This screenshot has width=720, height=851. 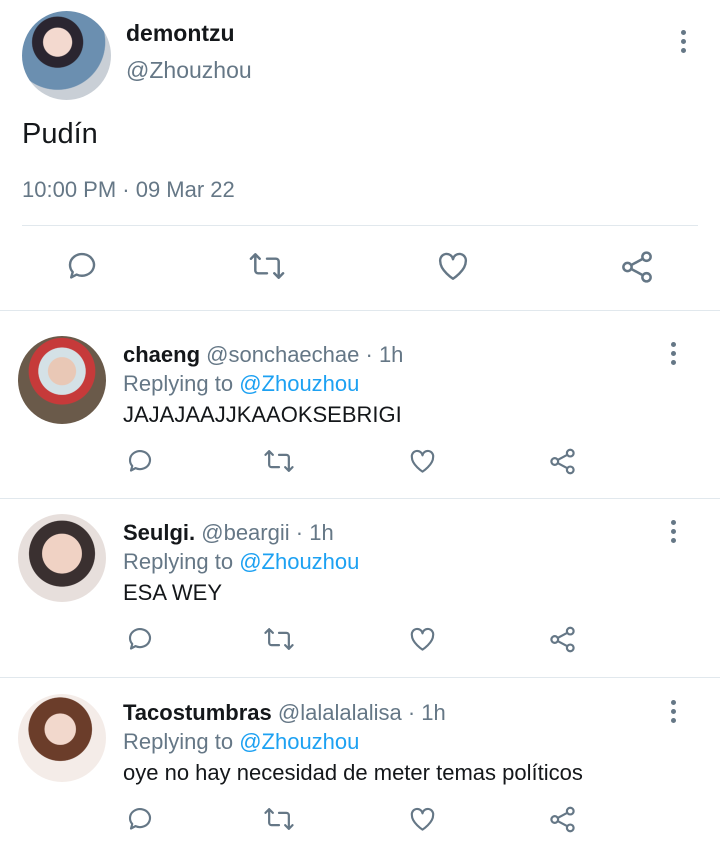 What do you see at coordinates (128, 189) in the screenshot?
I see `tweet-timestamp: 10:00 PM · 09 Mar 22` at bounding box center [128, 189].